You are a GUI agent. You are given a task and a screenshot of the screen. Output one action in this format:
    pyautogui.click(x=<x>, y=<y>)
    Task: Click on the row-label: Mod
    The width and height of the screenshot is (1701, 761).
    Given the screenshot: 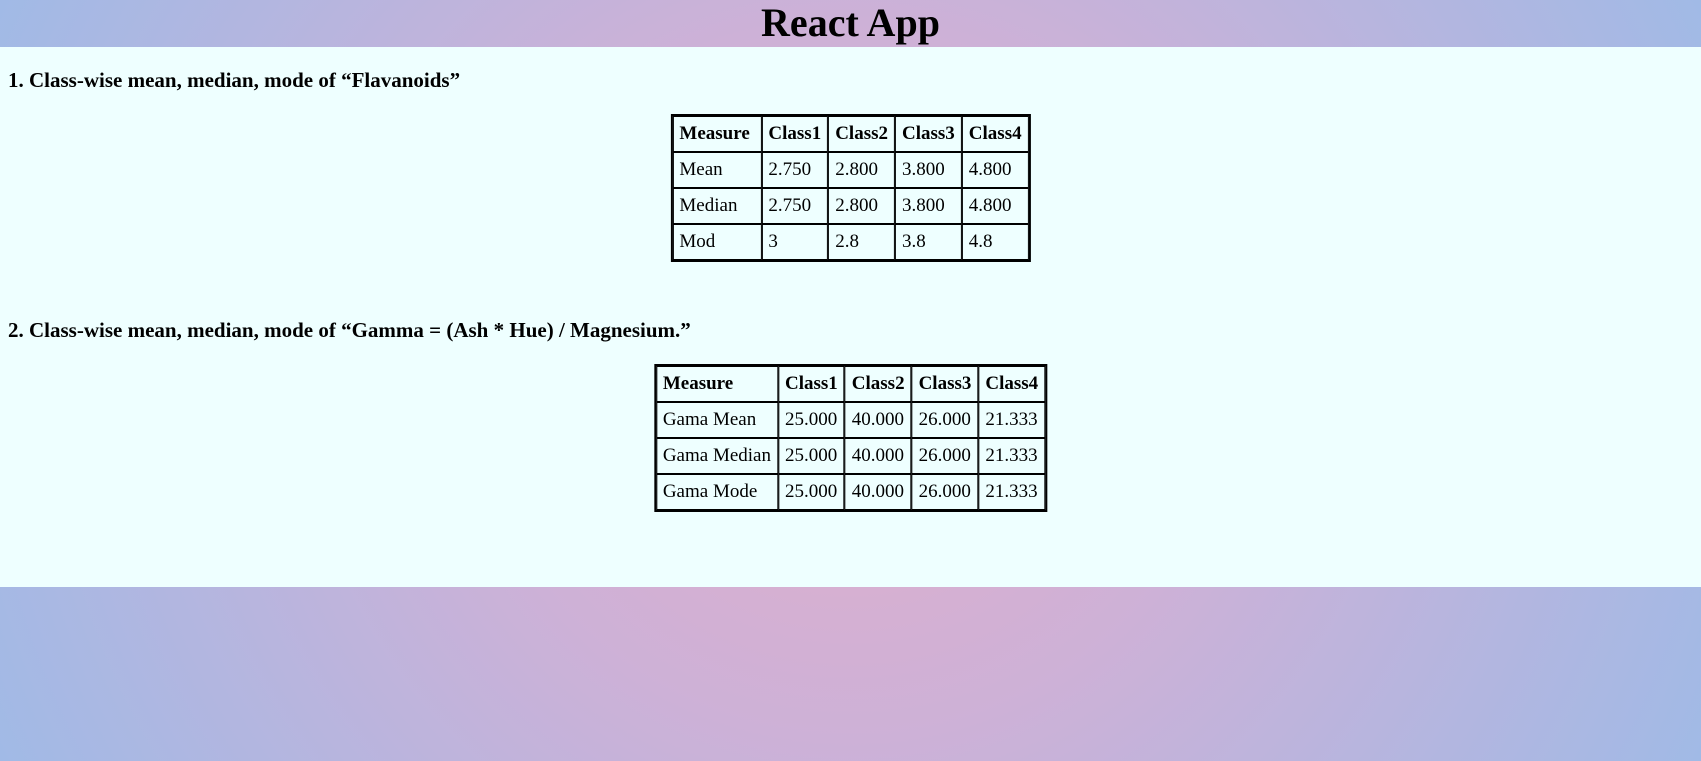 What is the action you would take?
    pyautogui.click(x=717, y=242)
    